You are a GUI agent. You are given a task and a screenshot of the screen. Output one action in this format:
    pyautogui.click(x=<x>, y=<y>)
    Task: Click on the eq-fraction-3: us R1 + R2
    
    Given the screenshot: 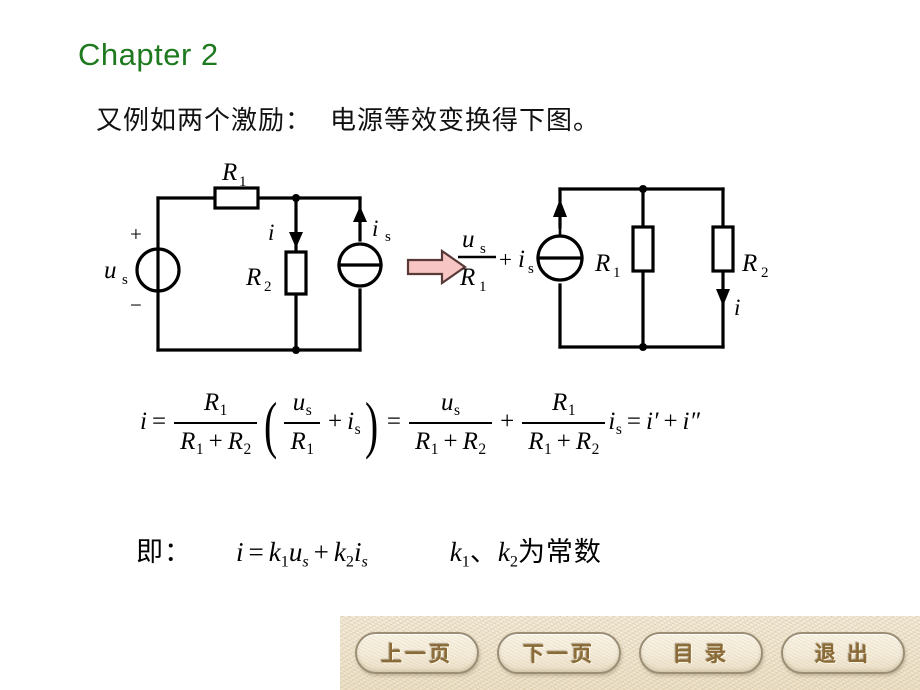 What is the action you would take?
    pyautogui.click(x=450, y=423)
    